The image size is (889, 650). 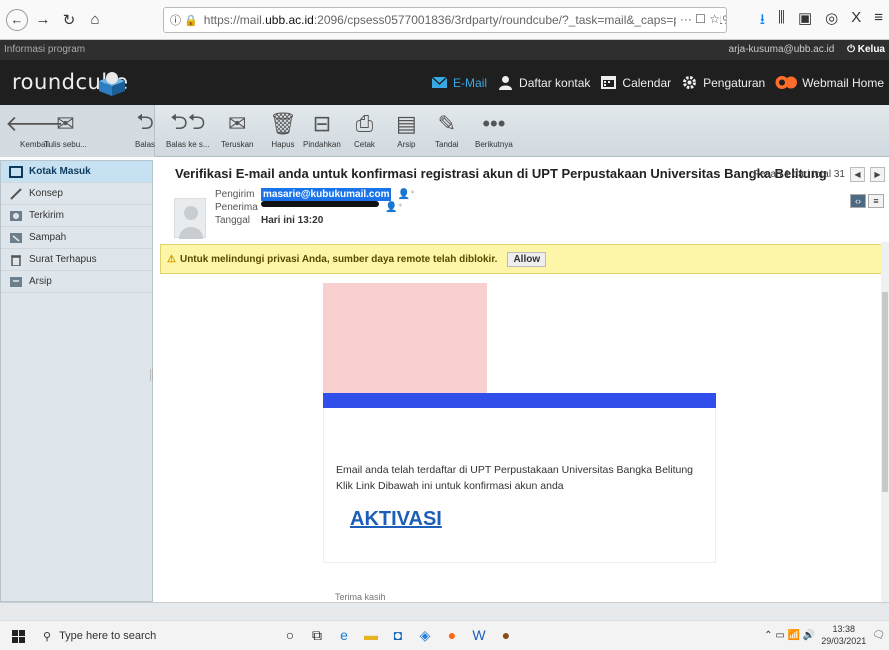 I want to click on activation-link: AKTIVASI, so click(x=396, y=519).